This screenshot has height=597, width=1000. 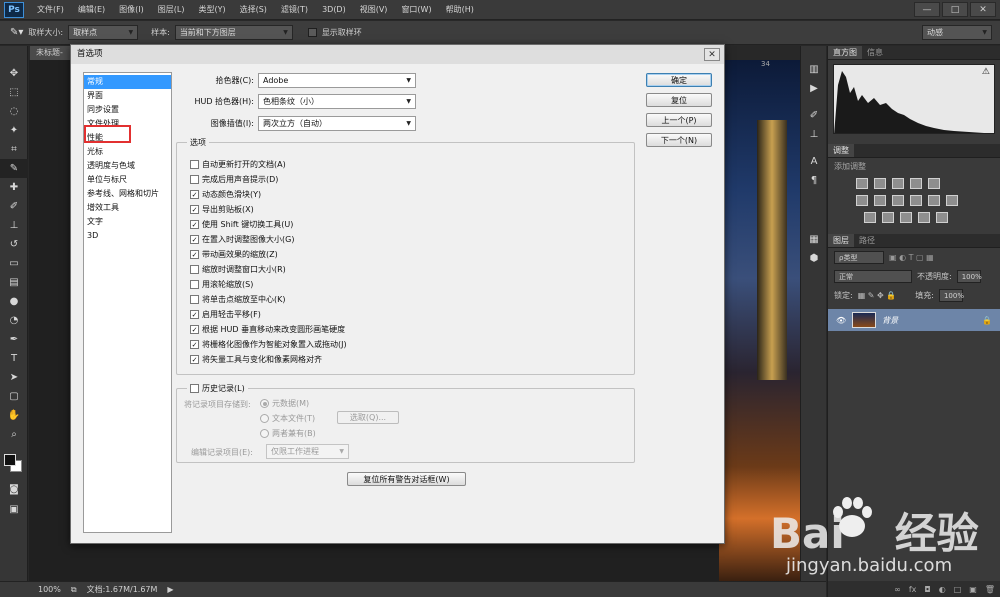 What do you see at coordinates (841, 150) in the screenshot?
I see `tab-adjustments: 调整` at bounding box center [841, 150].